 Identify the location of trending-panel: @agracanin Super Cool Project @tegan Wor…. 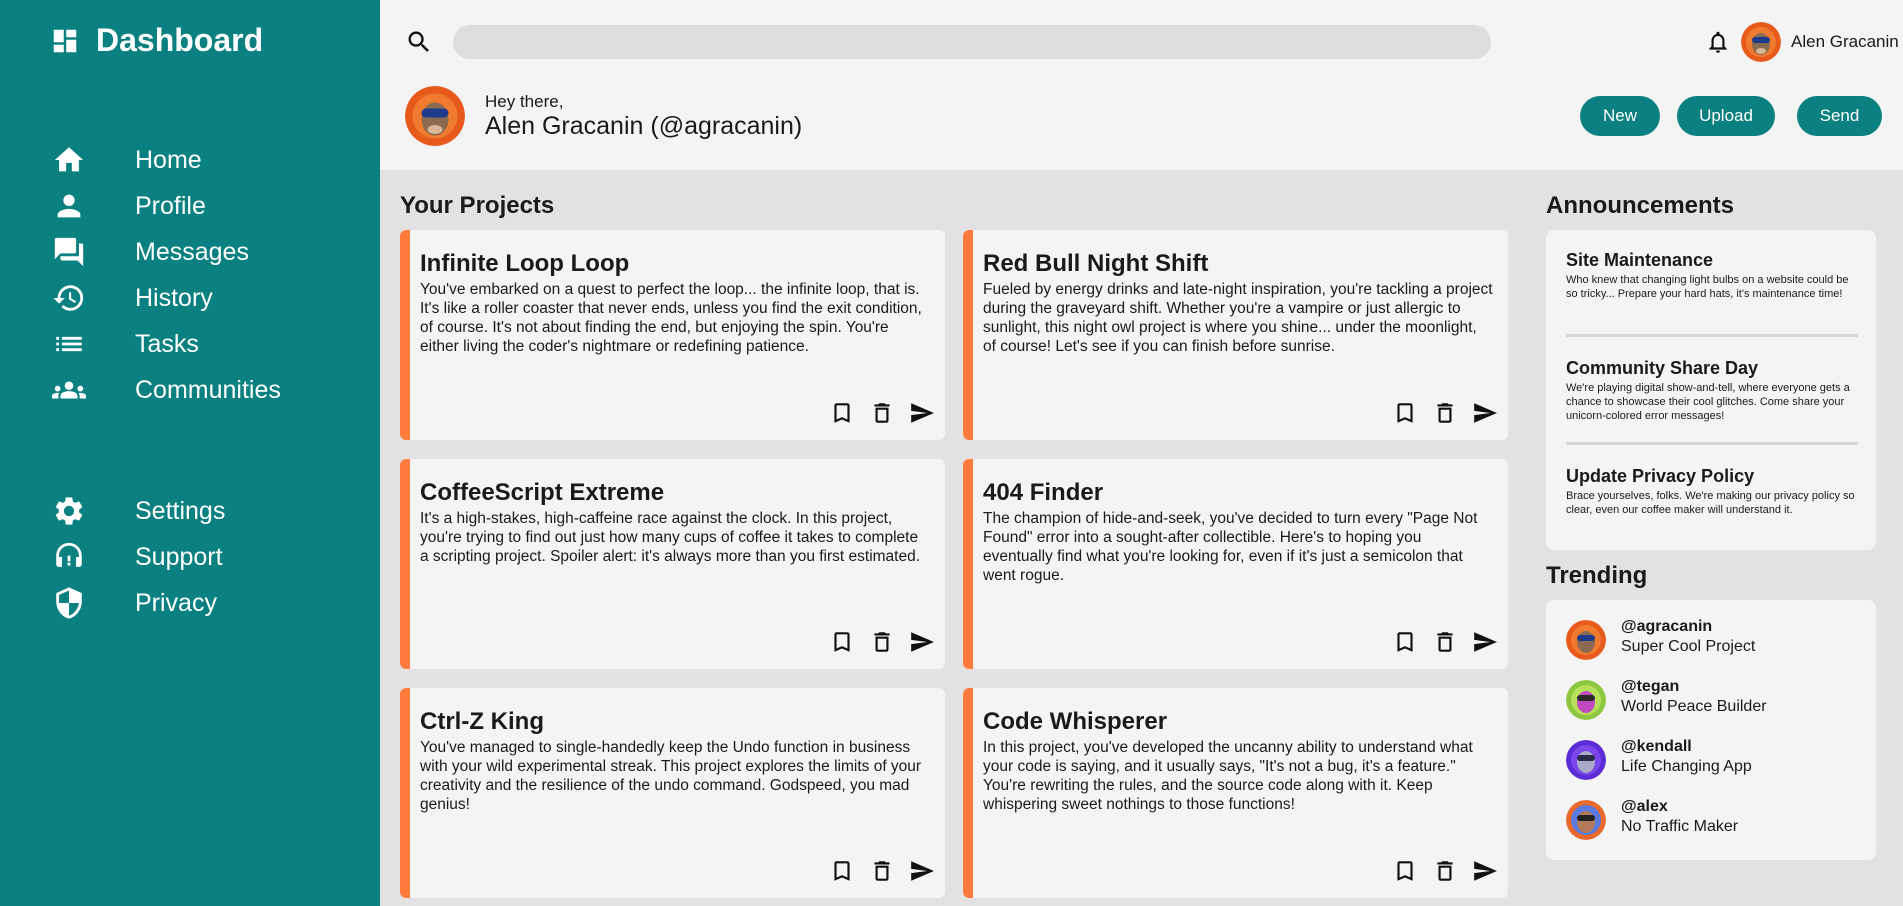
(1711, 730).